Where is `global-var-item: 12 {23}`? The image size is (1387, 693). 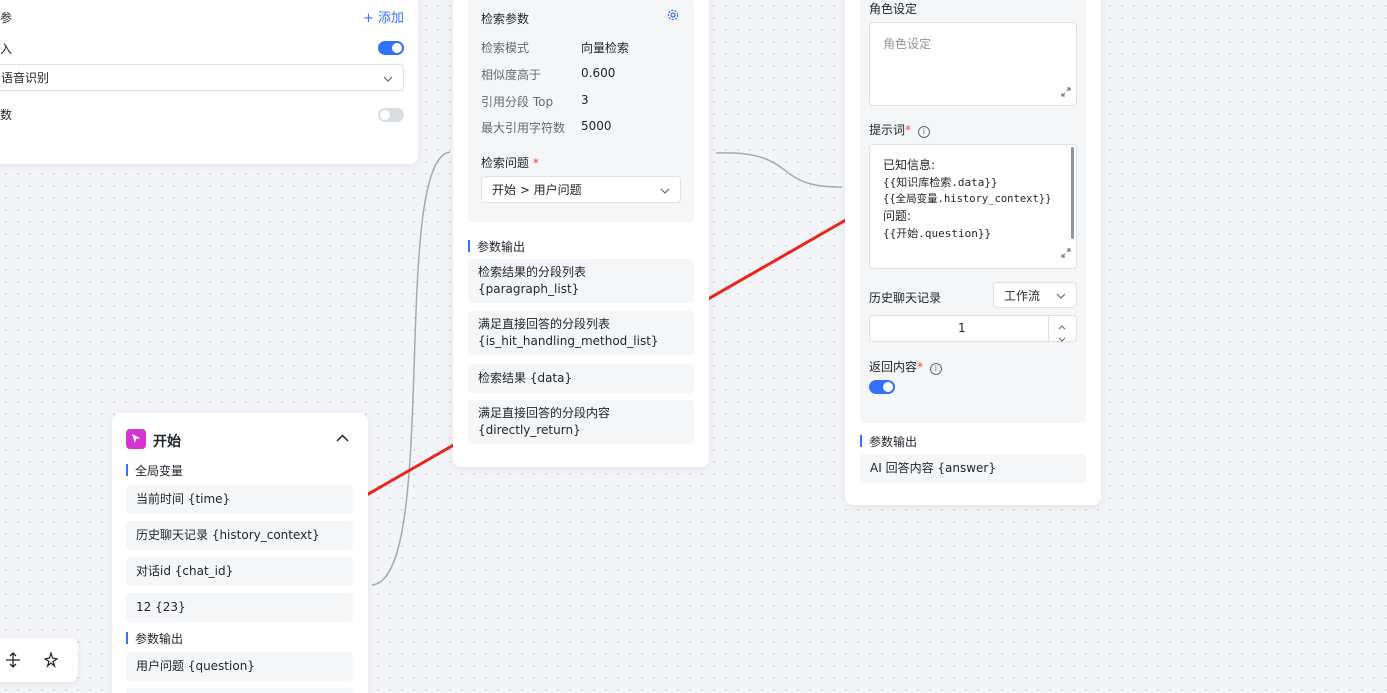
global-var-item: 12 {23} is located at coordinates (239, 607).